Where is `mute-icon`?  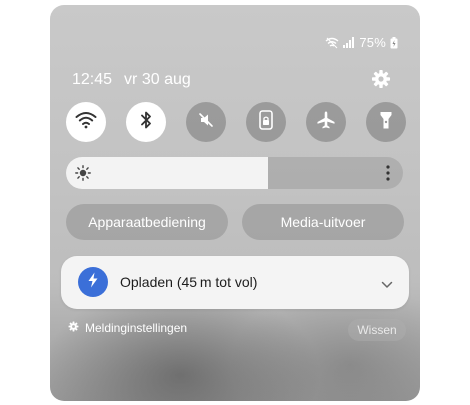 mute-icon is located at coordinates (206, 122).